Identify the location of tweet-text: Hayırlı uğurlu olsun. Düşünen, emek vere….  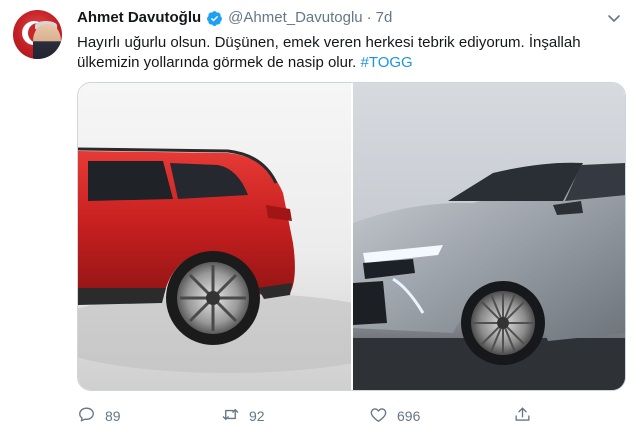
(347, 53).